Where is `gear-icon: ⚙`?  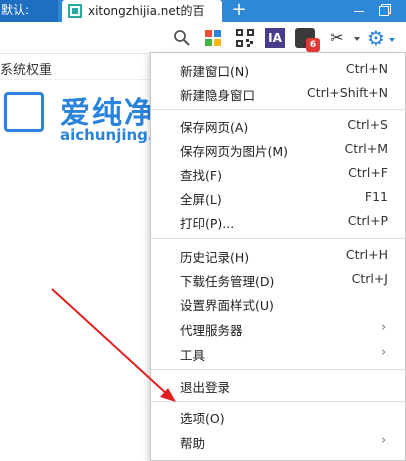
gear-icon: ⚙ is located at coordinates (376, 38).